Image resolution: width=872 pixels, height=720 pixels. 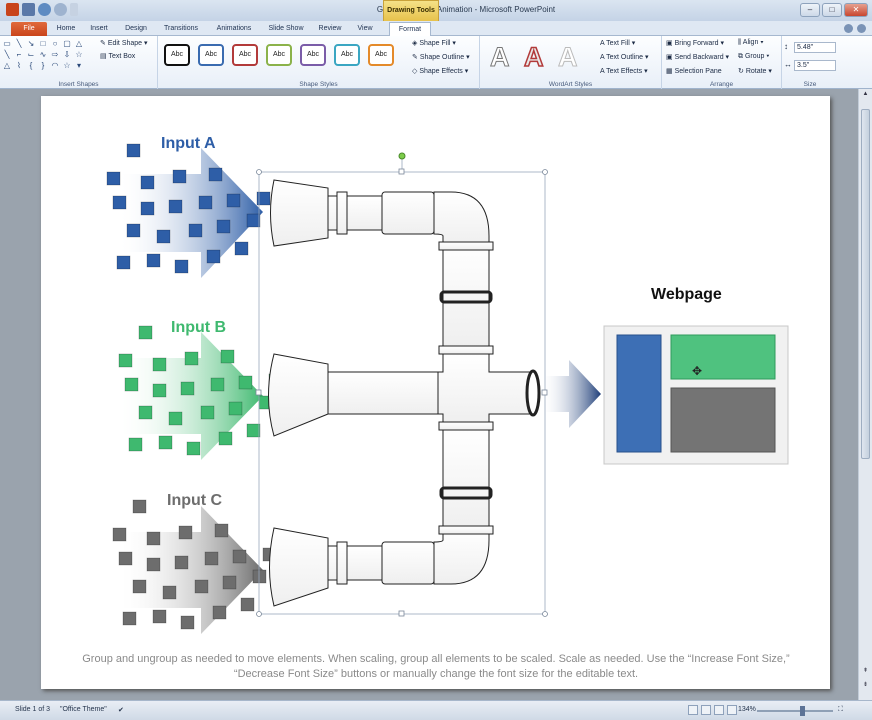 I want to click on arrow-down-shape-icon: ⇩, so click(x=67, y=54).